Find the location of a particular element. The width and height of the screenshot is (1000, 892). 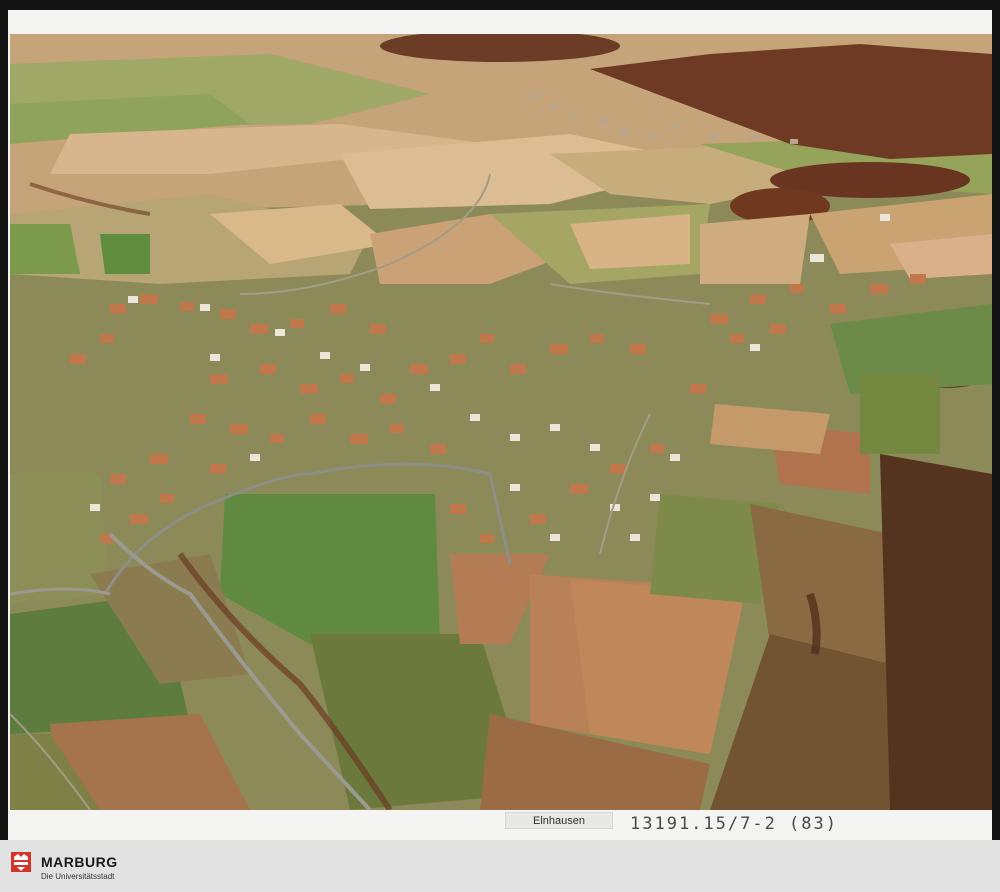

archive-number: 13191.15/7-2 (83) is located at coordinates (734, 824).